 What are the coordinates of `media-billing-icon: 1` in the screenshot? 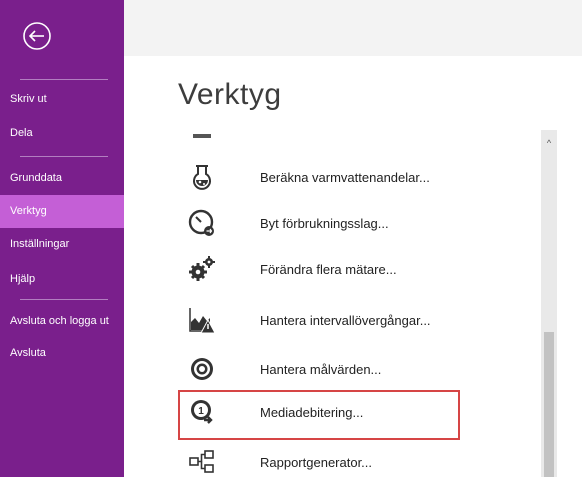 It's located at (202, 412).